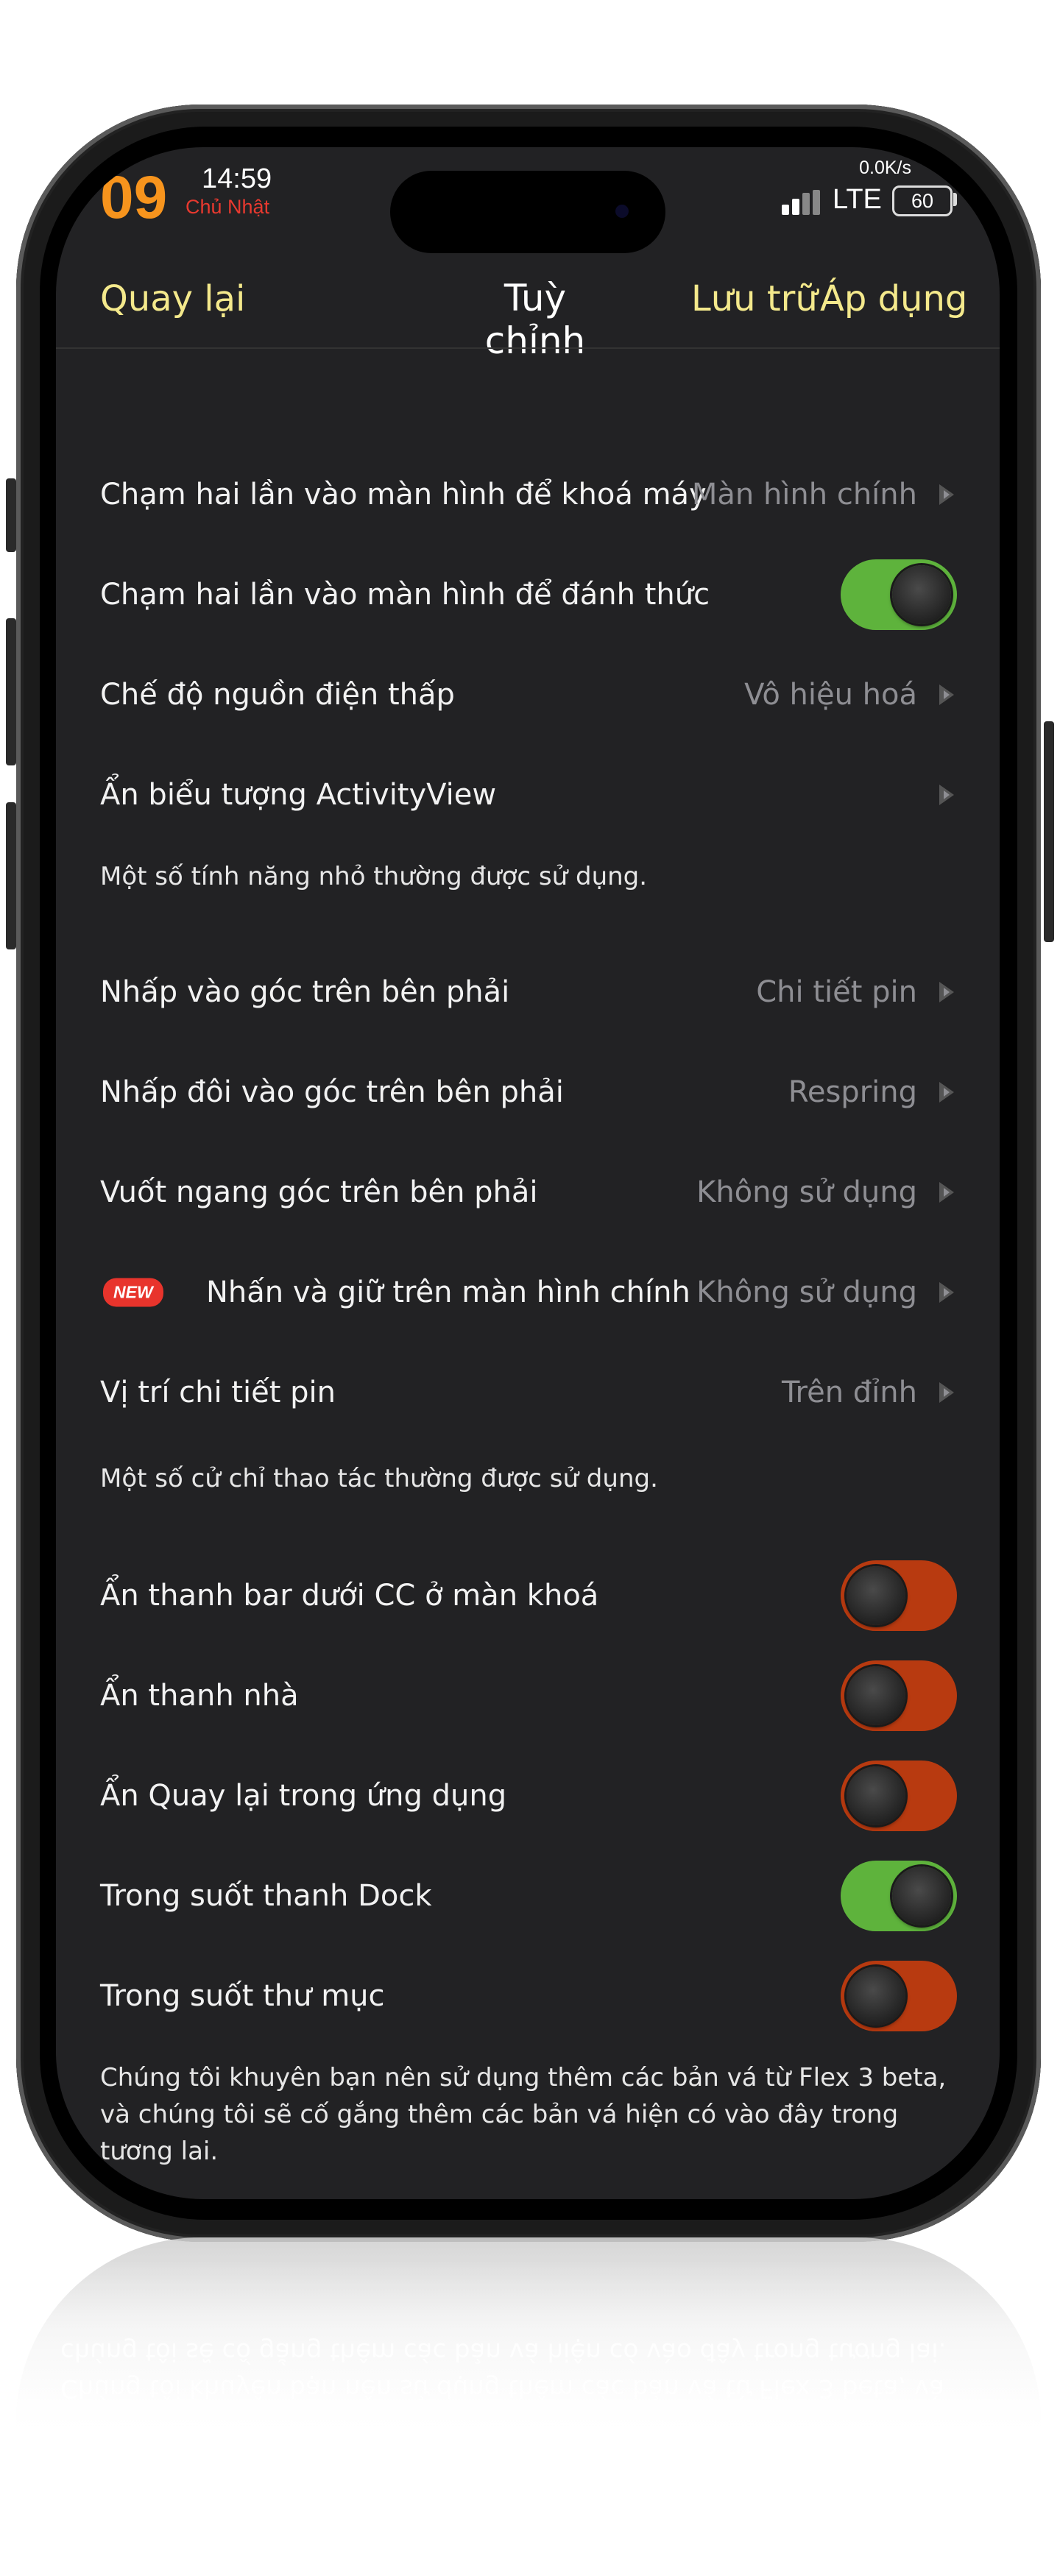 The width and height of the screenshot is (1060, 2576). Describe the element at coordinates (266, 1896) in the screenshot. I see `row-label: Trong suốt thanh Dock` at that location.